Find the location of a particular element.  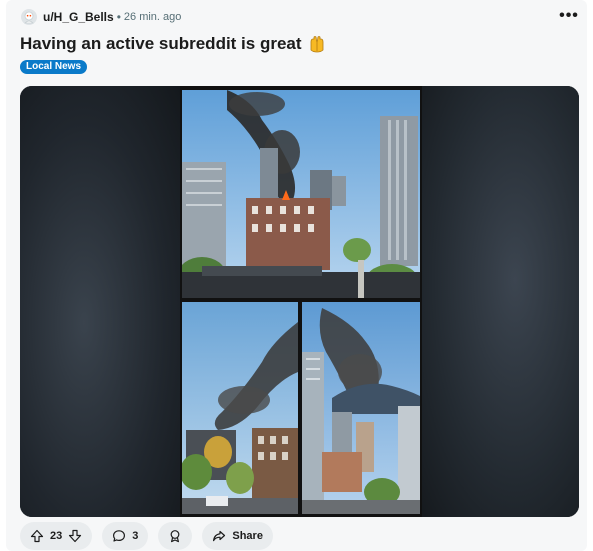

post-meta: u/H_G_Bells • 26 min. ago is located at coordinates (301, 17).